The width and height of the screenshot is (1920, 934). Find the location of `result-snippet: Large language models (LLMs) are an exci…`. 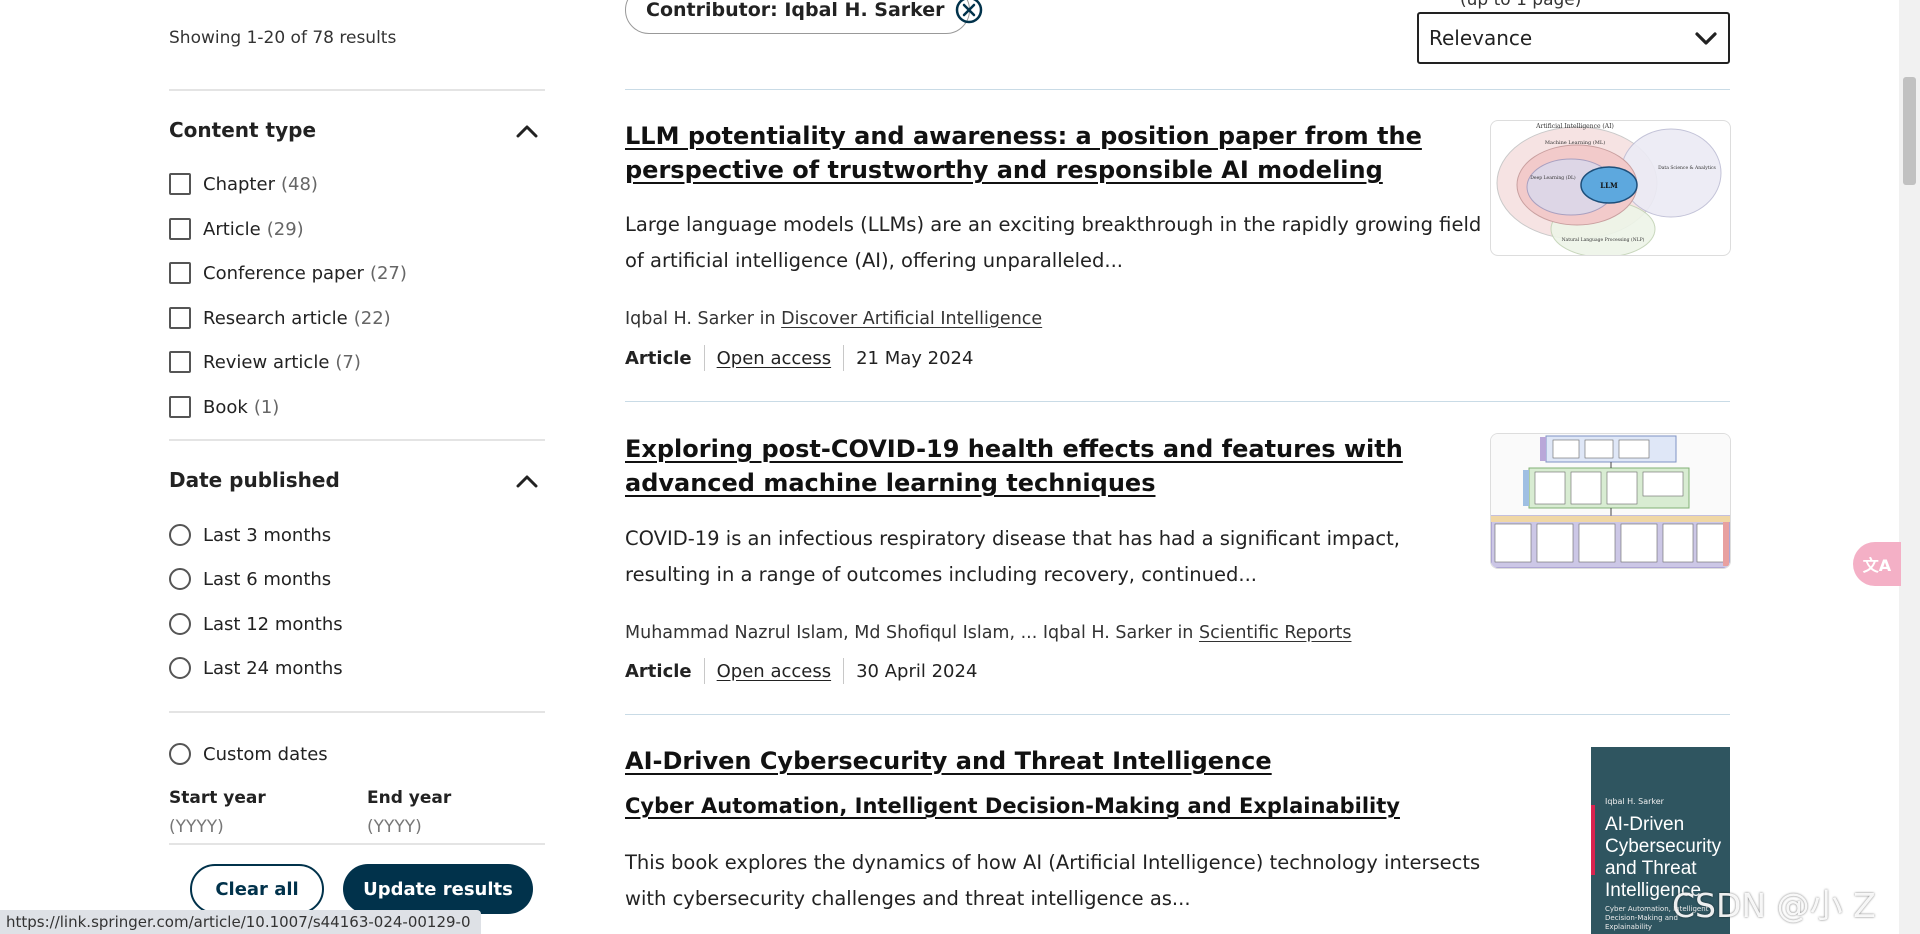

result-snippet: Large language models (LLMs) are an exci… is located at coordinates (1053, 242).